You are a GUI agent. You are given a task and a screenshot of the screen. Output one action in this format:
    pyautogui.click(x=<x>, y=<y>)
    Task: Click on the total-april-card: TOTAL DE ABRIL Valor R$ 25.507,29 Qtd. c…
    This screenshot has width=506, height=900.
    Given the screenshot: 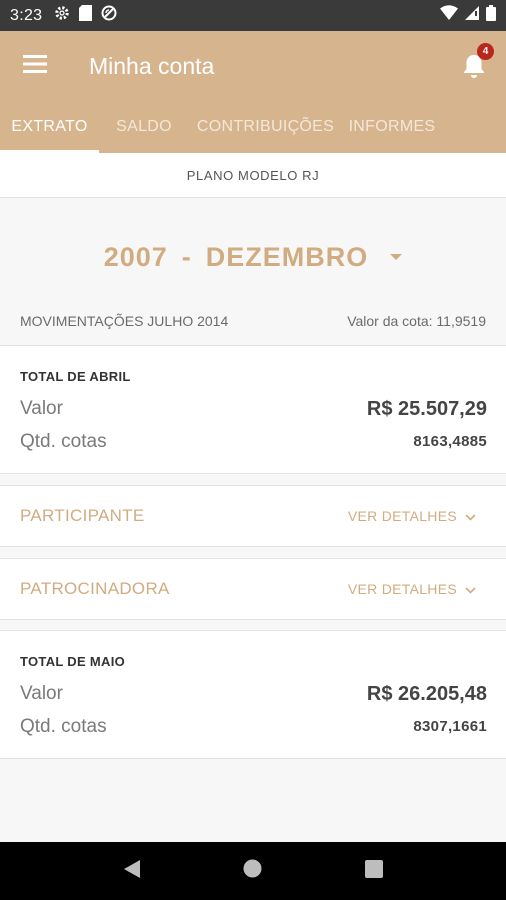 What is the action you would take?
    pyautogui.click(x=253, y=409)
    